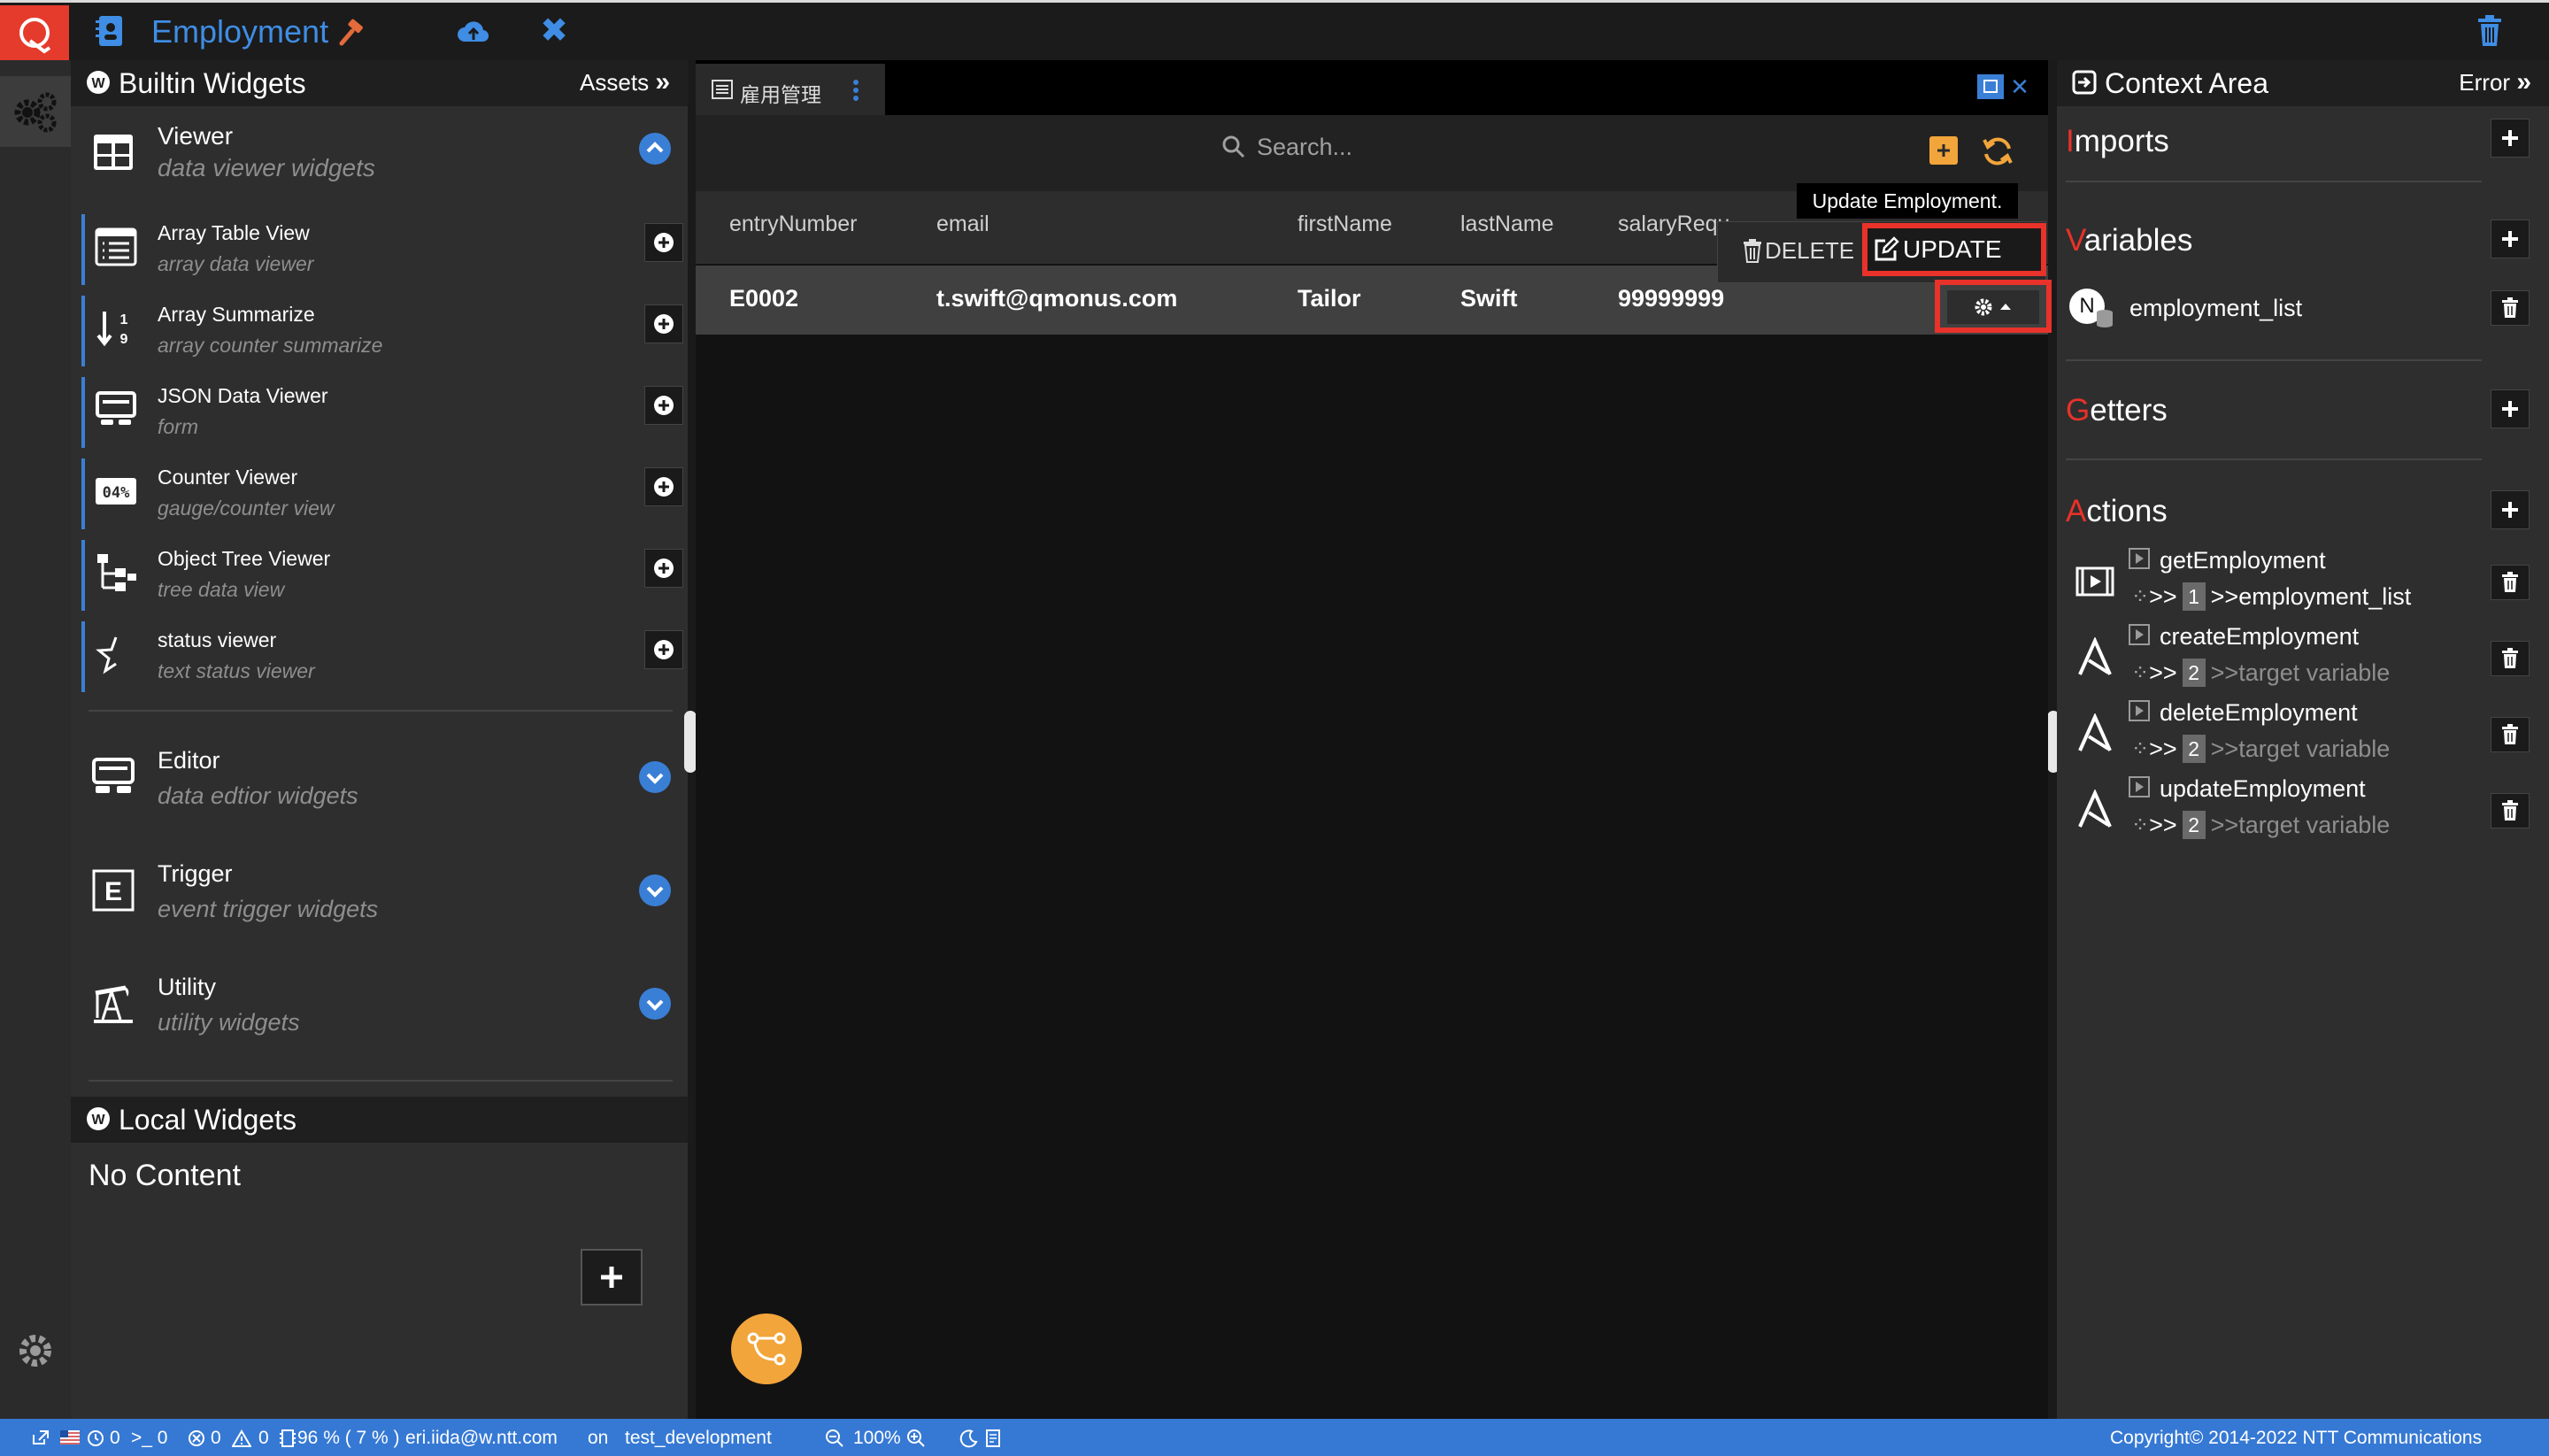 The width and height of the screenshot is (2549, 1456). Describe the element at coordinates (381, 1081) in the screenshot. I see `divider` at that location.